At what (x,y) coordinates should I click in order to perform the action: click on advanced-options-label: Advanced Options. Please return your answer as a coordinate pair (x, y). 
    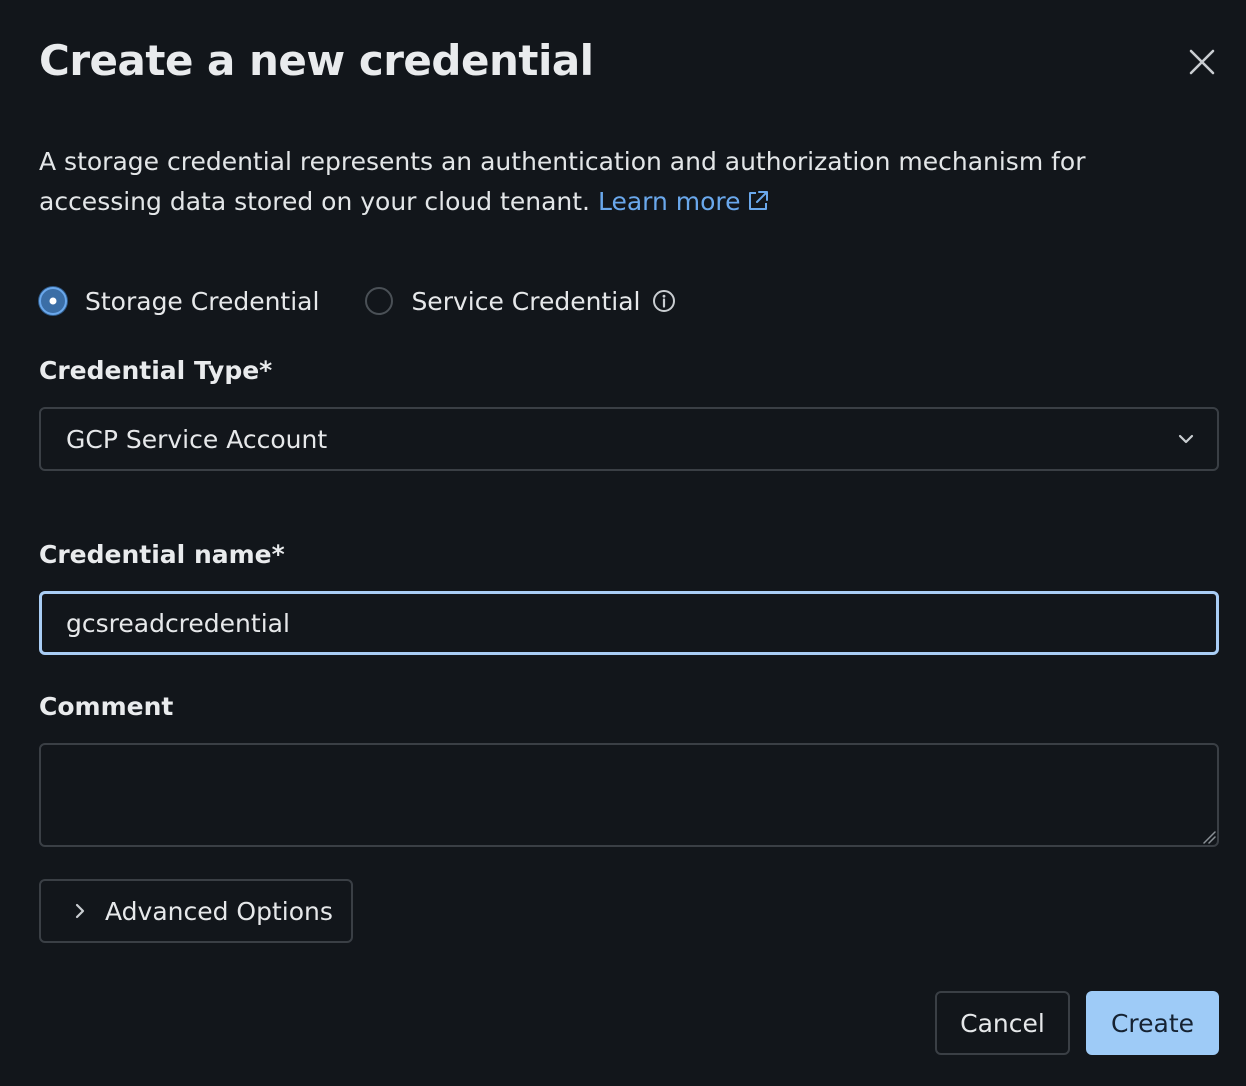
    Looking at the image, I should click on (219, 911).